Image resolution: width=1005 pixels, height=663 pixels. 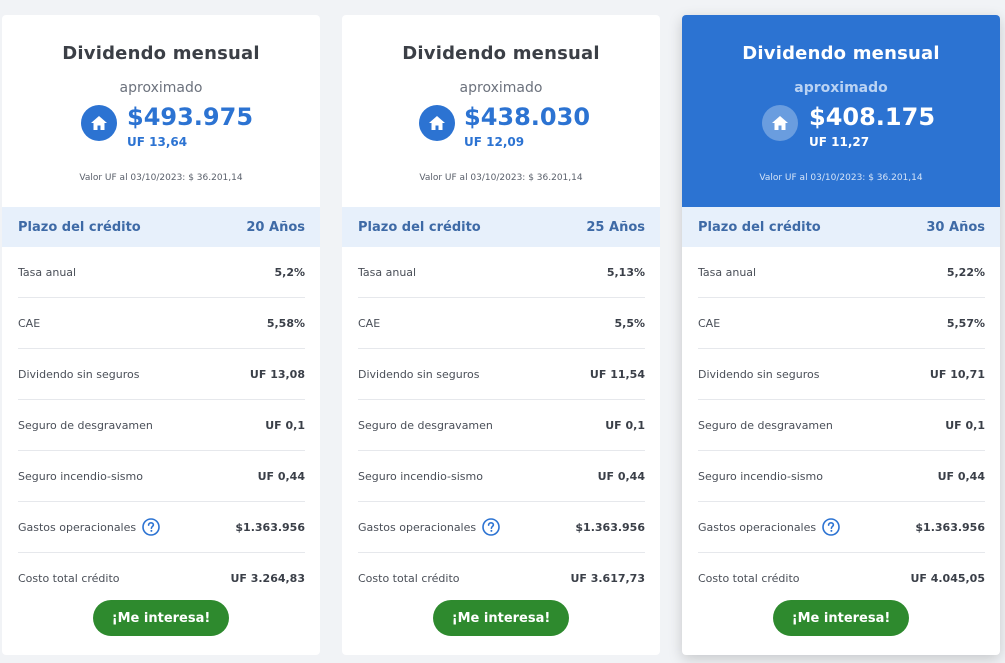 What do you see at coordinates (617, 374) in the screenshot?
I see `row-value: UF 11,54` at bounding box center [617, 374].